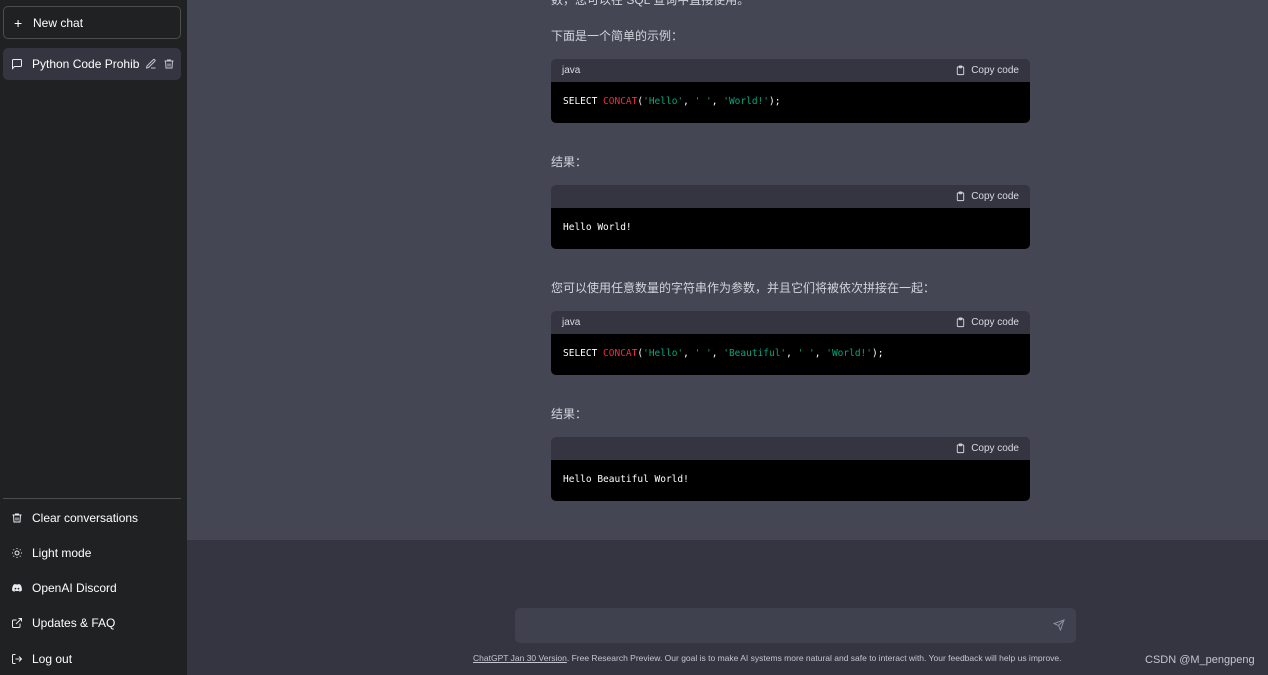 Image resolution: width=1268 pixels, height=675 pixels. I want to click on logout-icon, so click(17, 659).